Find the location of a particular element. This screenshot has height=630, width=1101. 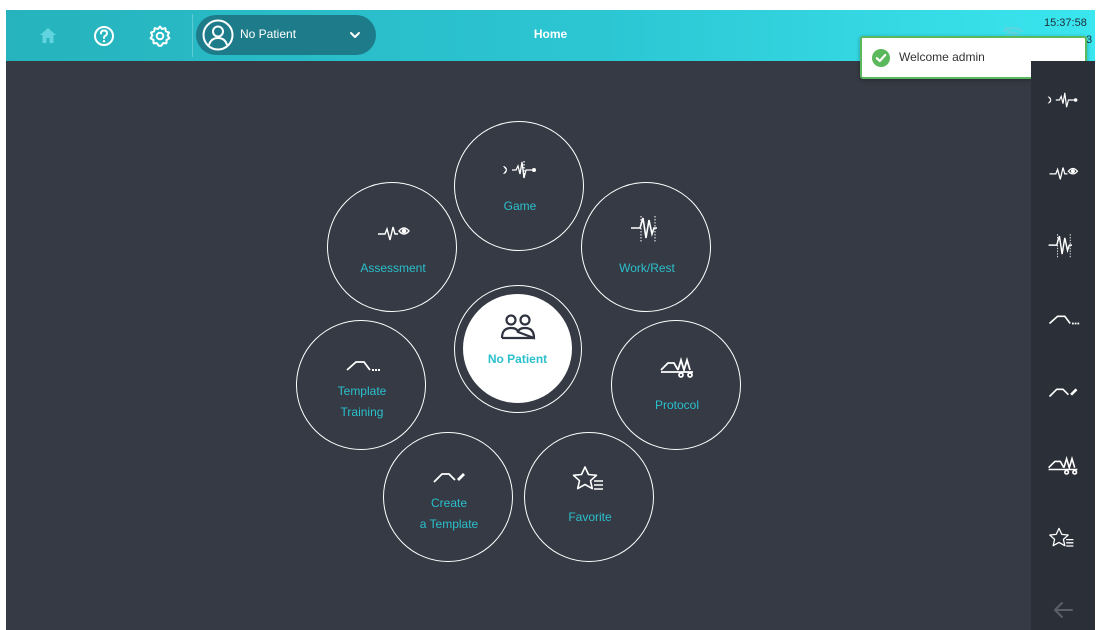

rail-work-rest-button is located at coordinates (1063, 246).